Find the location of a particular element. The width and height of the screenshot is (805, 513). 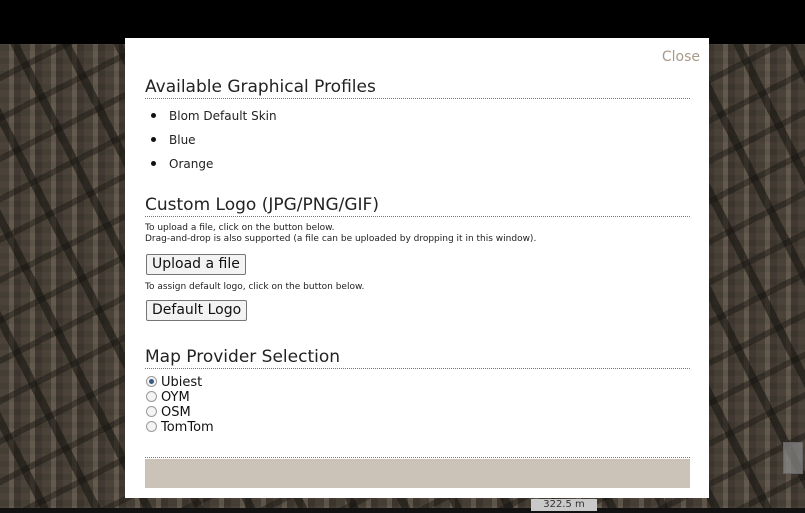

provider-option-oym: OYM is located at coordinates (180, 397).